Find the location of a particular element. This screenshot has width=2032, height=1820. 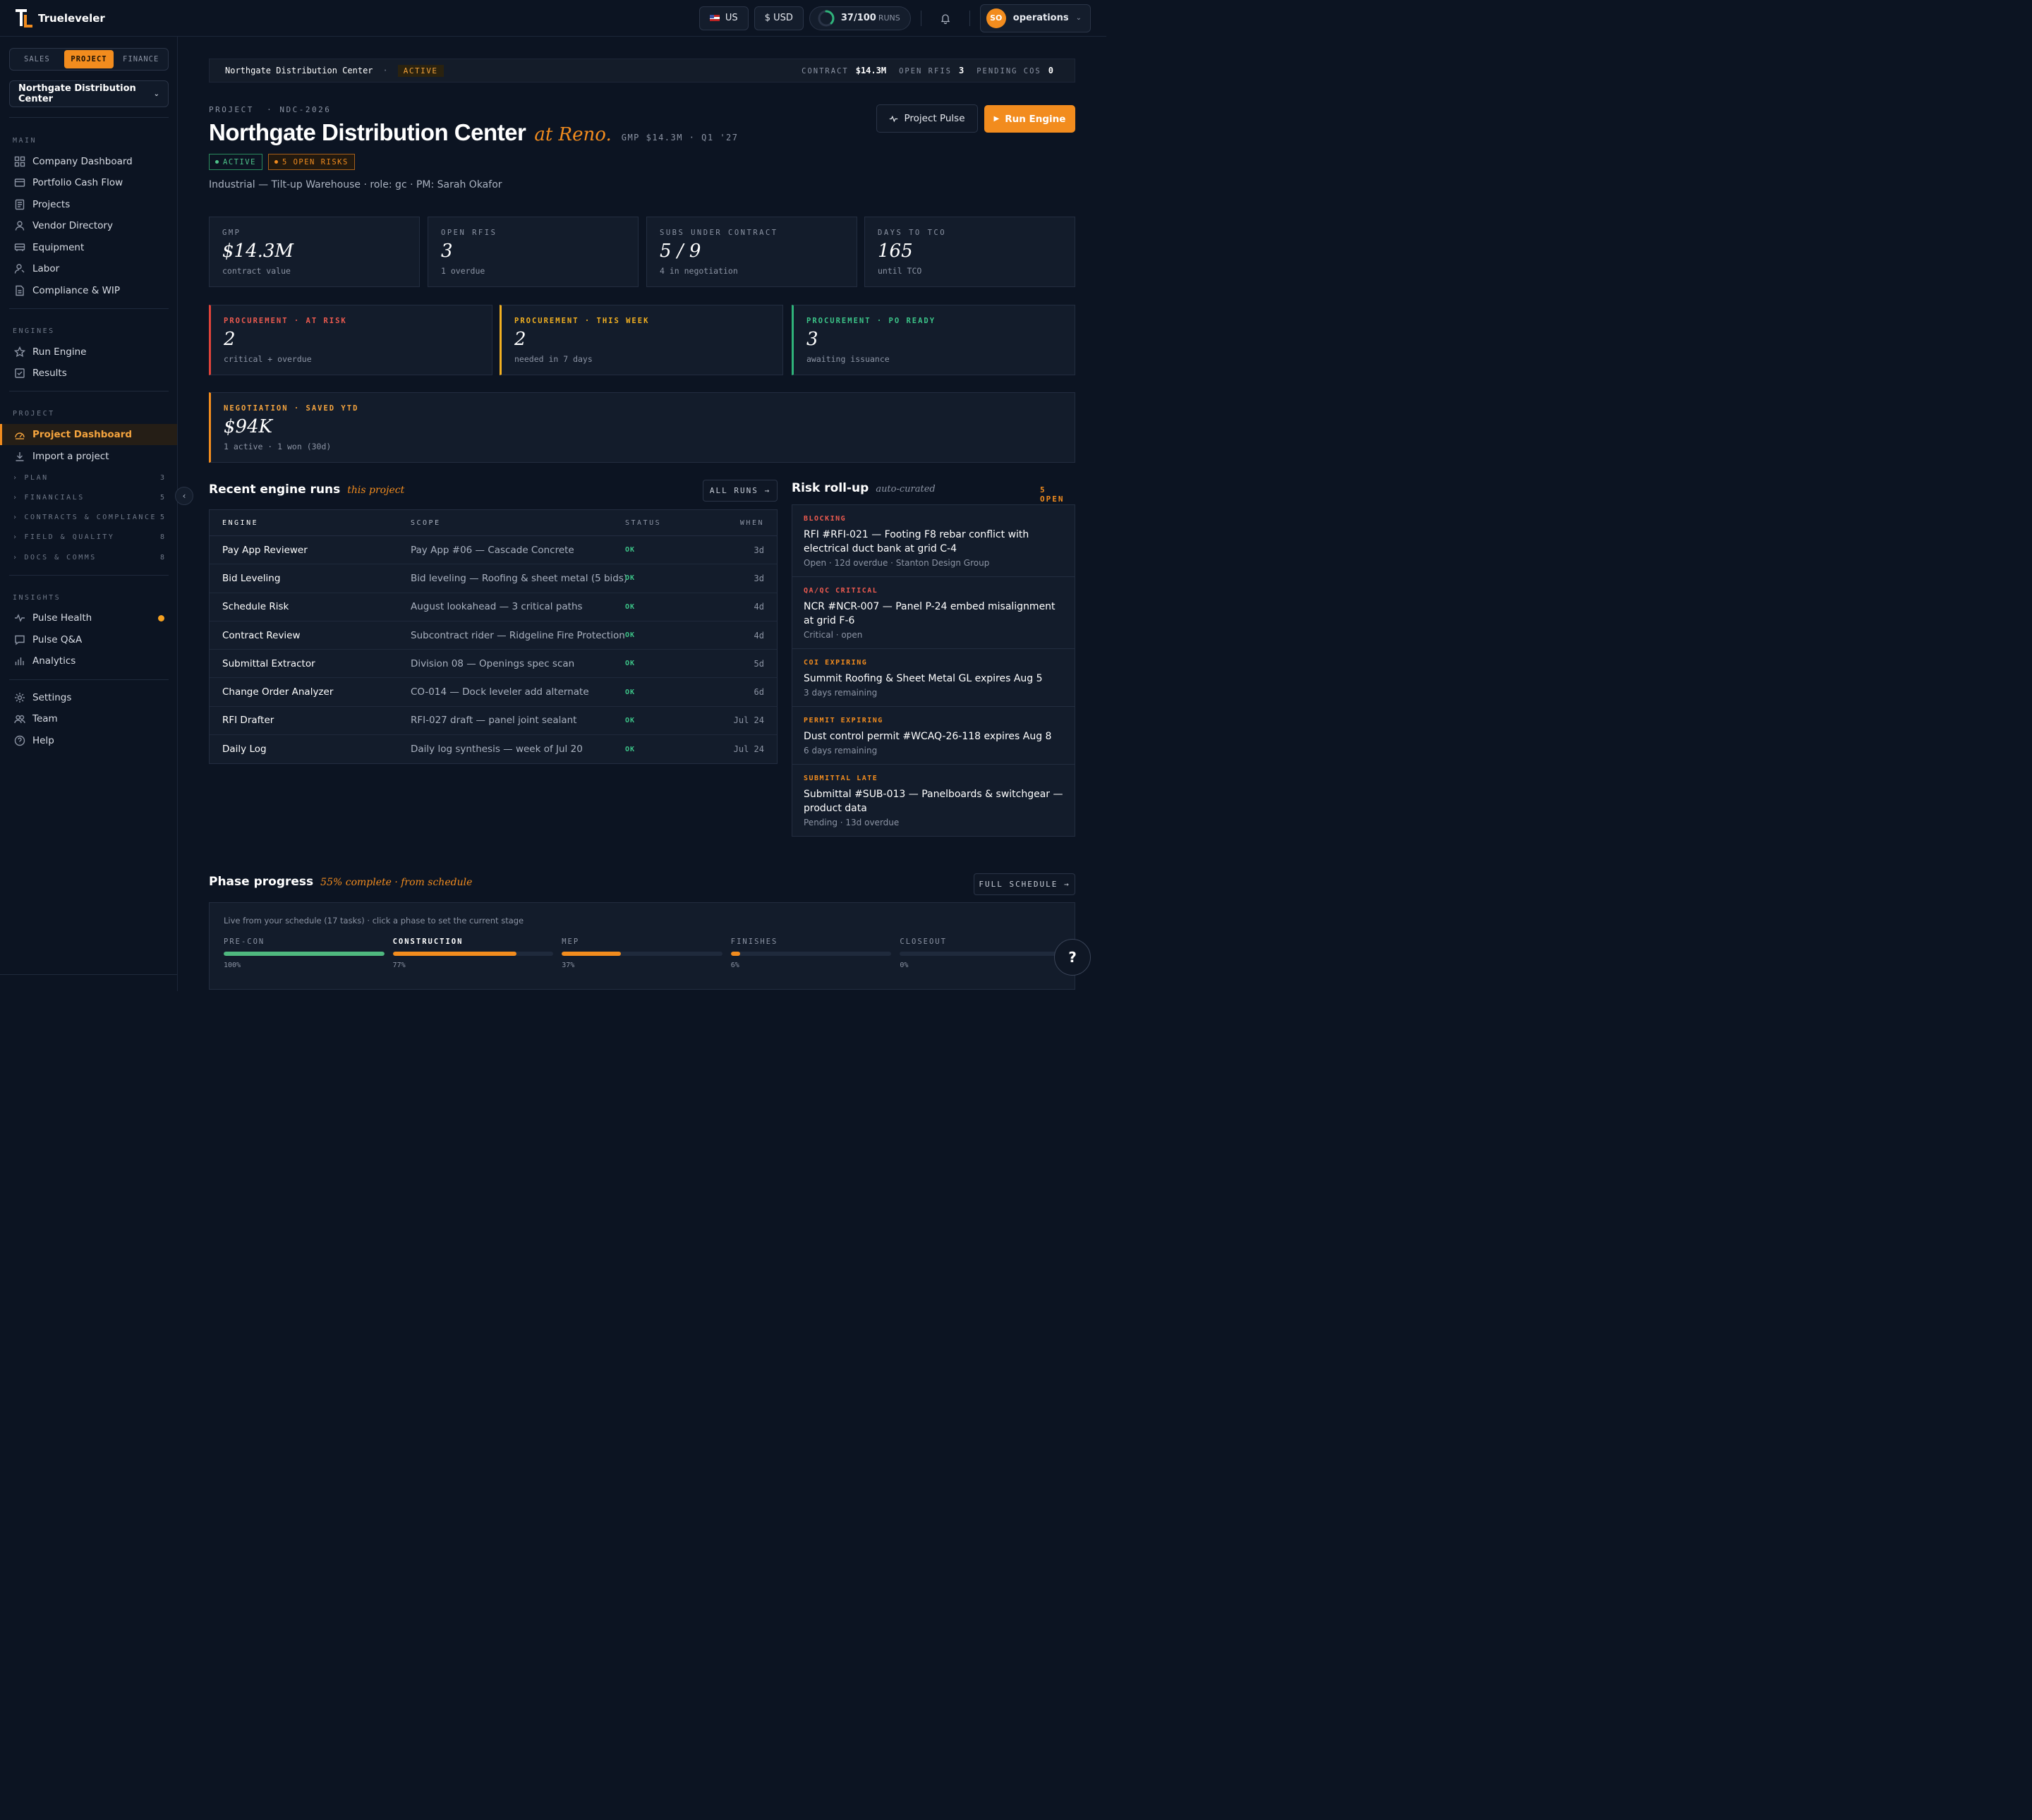

app-logo: Trueleveler is located at coordinates (61, 18).